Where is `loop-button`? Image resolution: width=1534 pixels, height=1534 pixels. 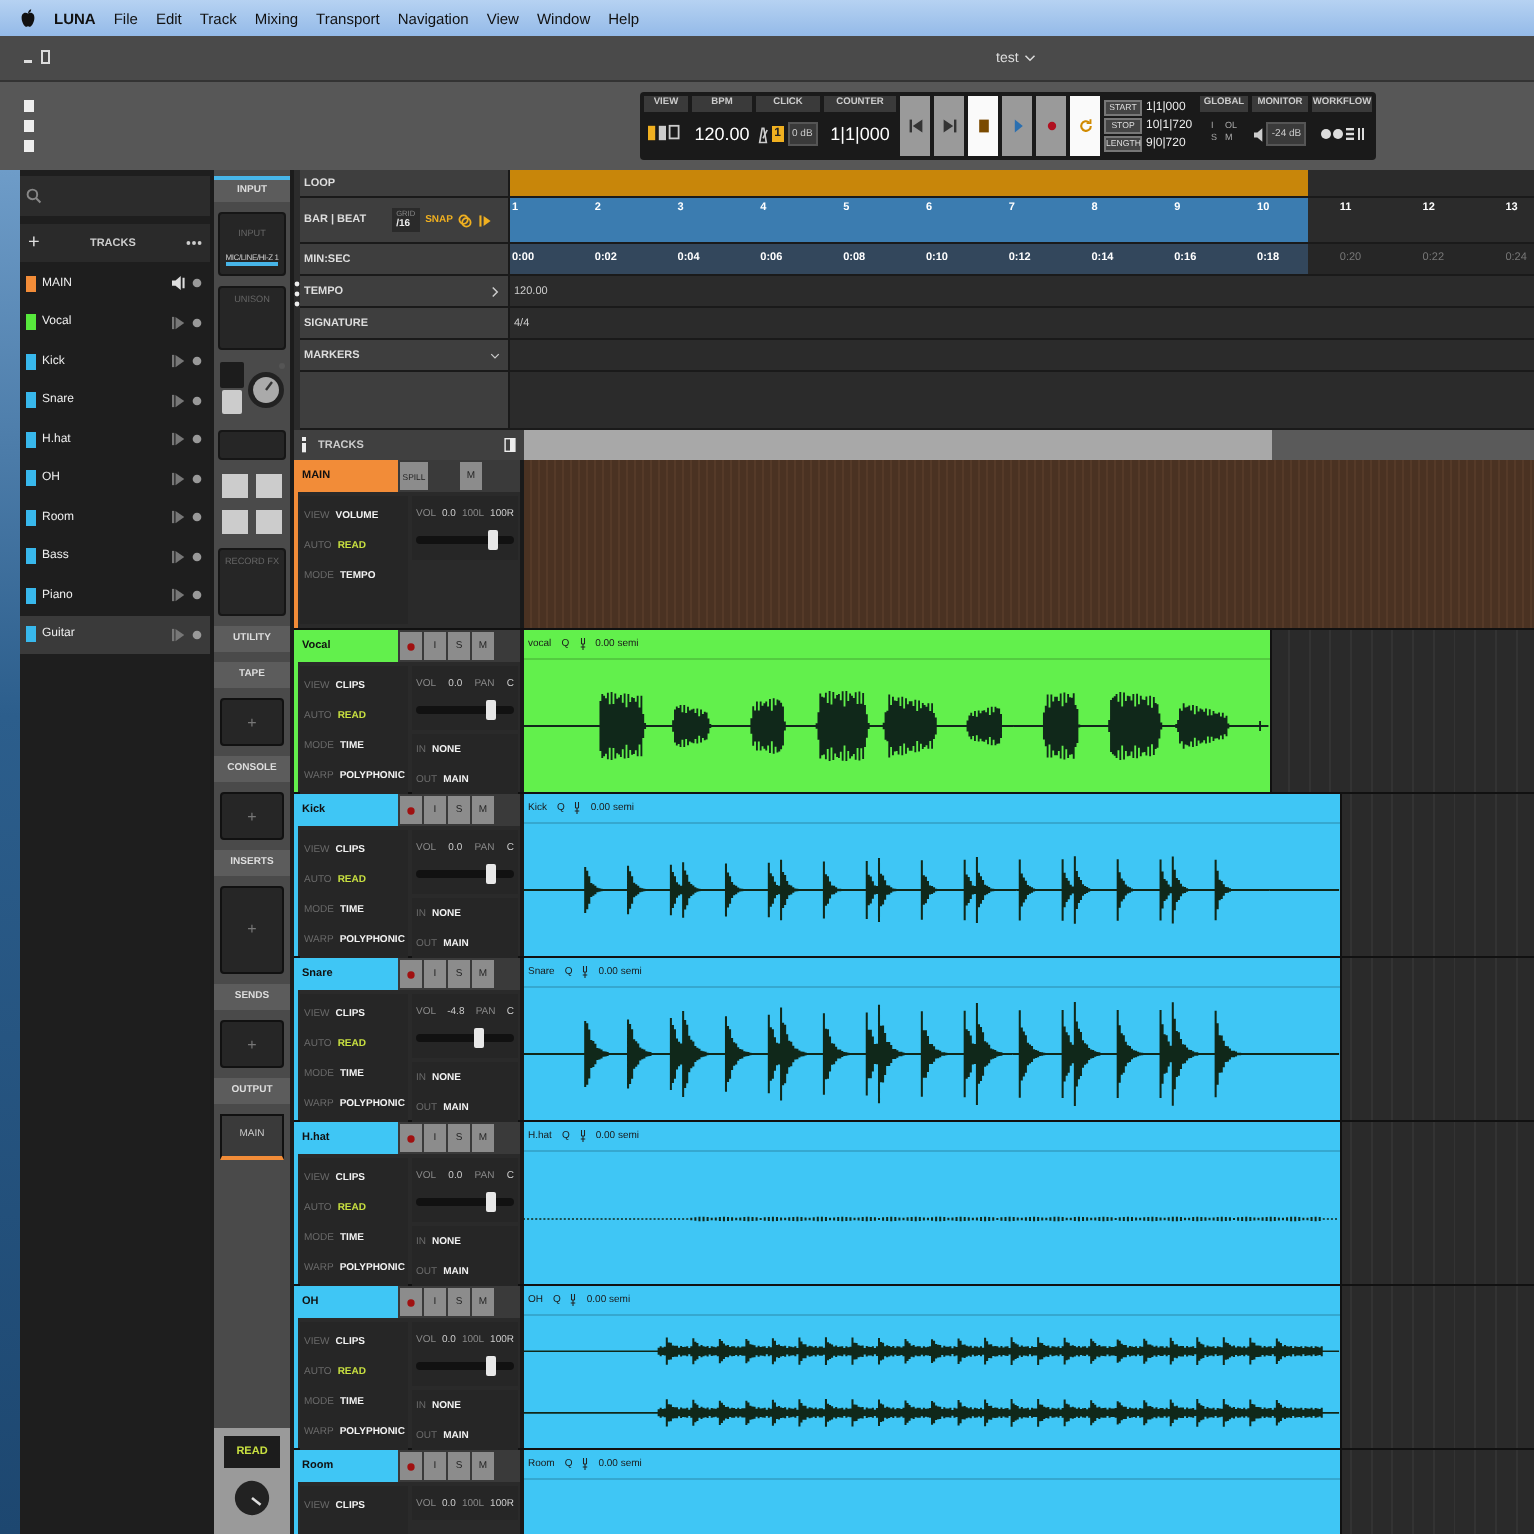
loop-button is located at coordinates (1085, 126).